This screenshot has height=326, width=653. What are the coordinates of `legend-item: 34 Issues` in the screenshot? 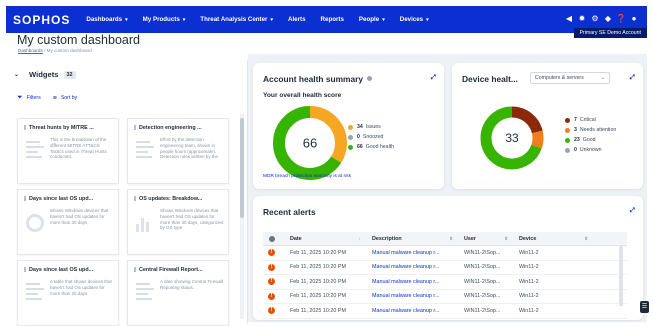 It's located at (371, 127).